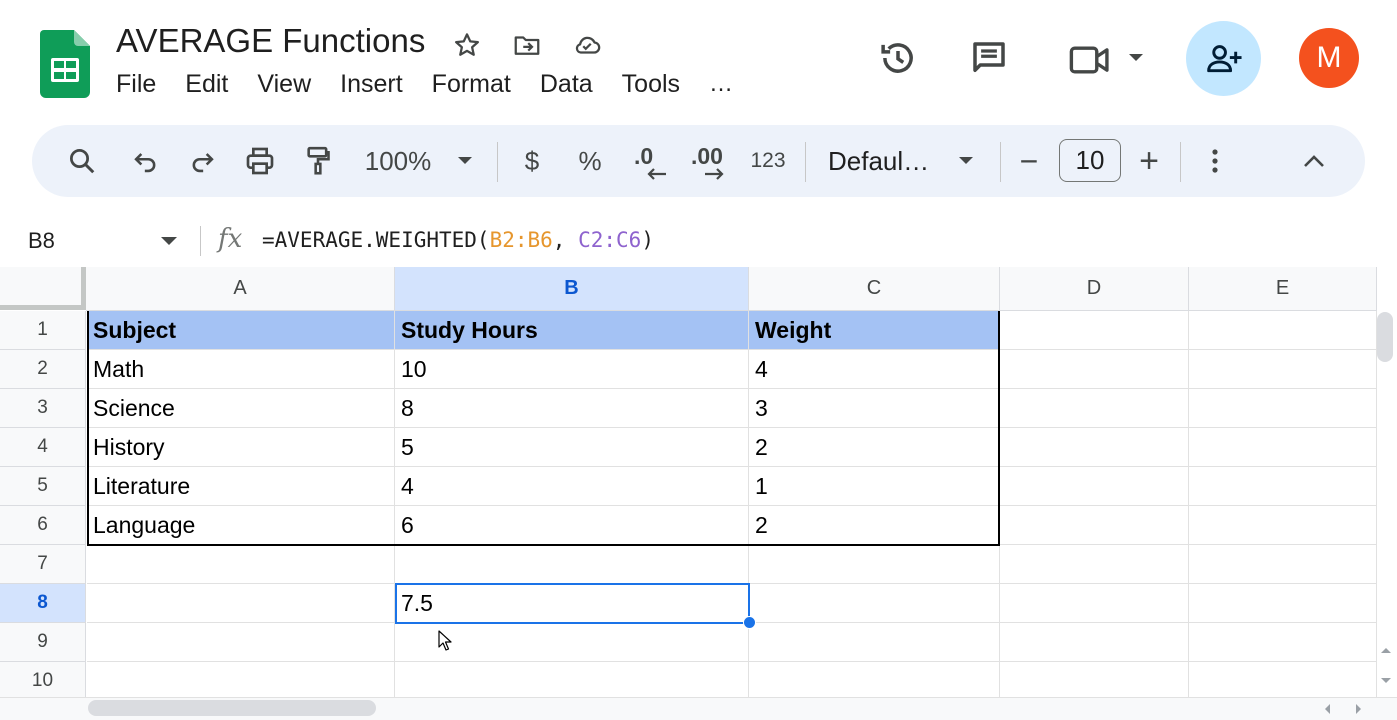 The image size is (1397, 720). What do you see at coordinates (214, 84) in the screenshot?
I see `menu-edit: Edit` at bounding box center [214, 84].